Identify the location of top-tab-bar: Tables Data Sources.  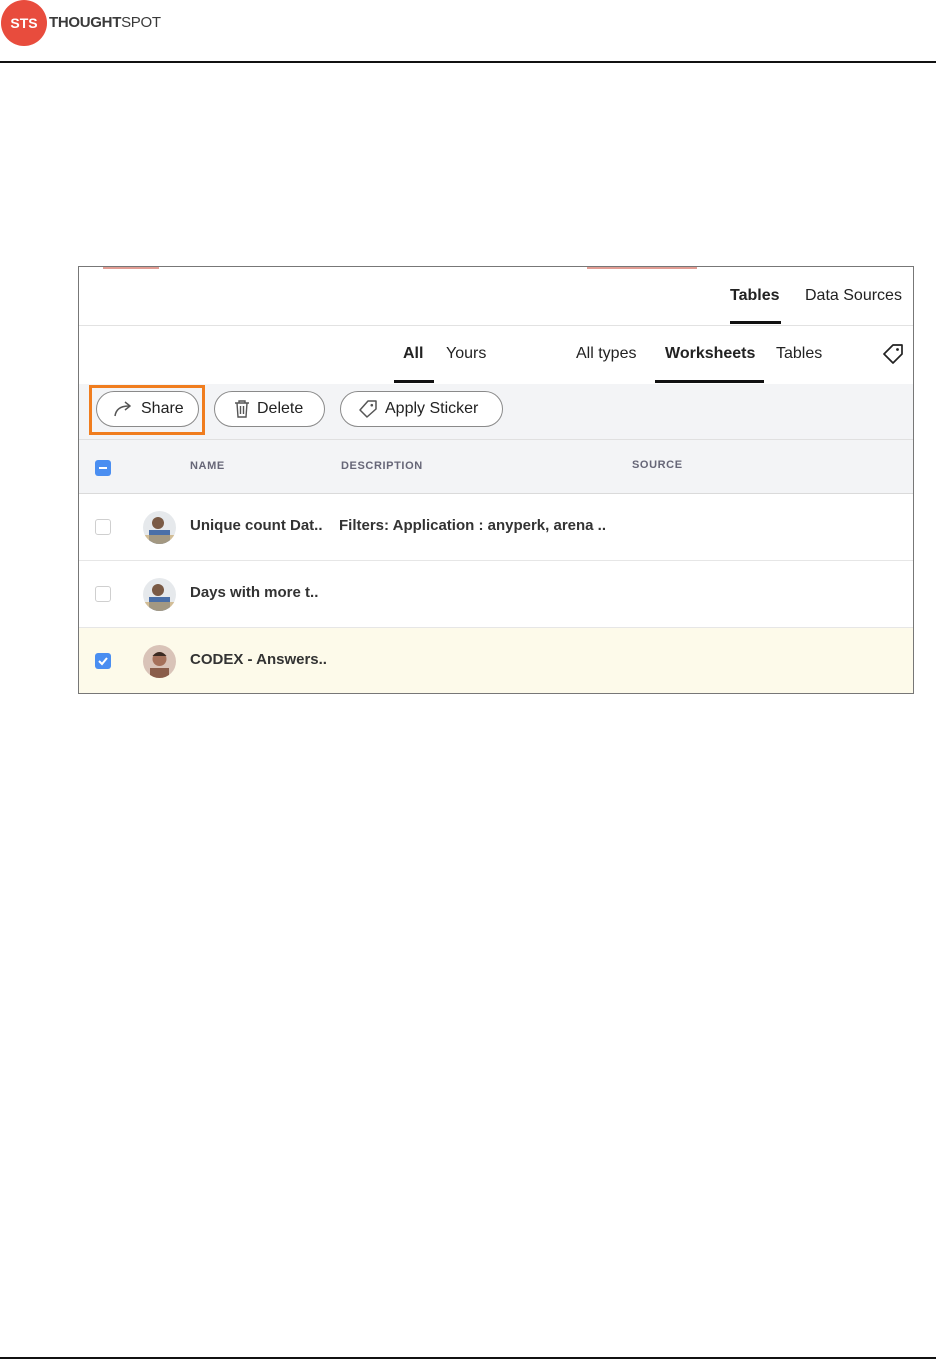
(496, 296).